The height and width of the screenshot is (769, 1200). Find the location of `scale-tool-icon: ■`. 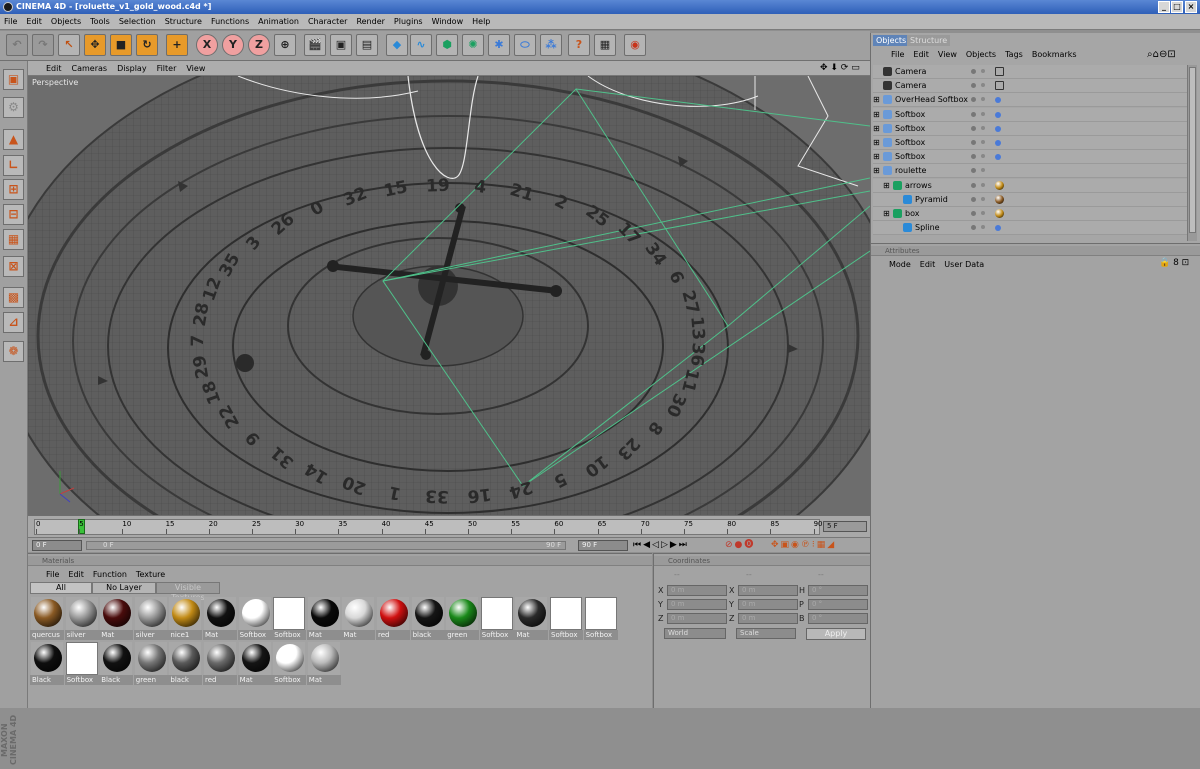

scale-tool-icon: ■ is located at coordinates (121, 45).